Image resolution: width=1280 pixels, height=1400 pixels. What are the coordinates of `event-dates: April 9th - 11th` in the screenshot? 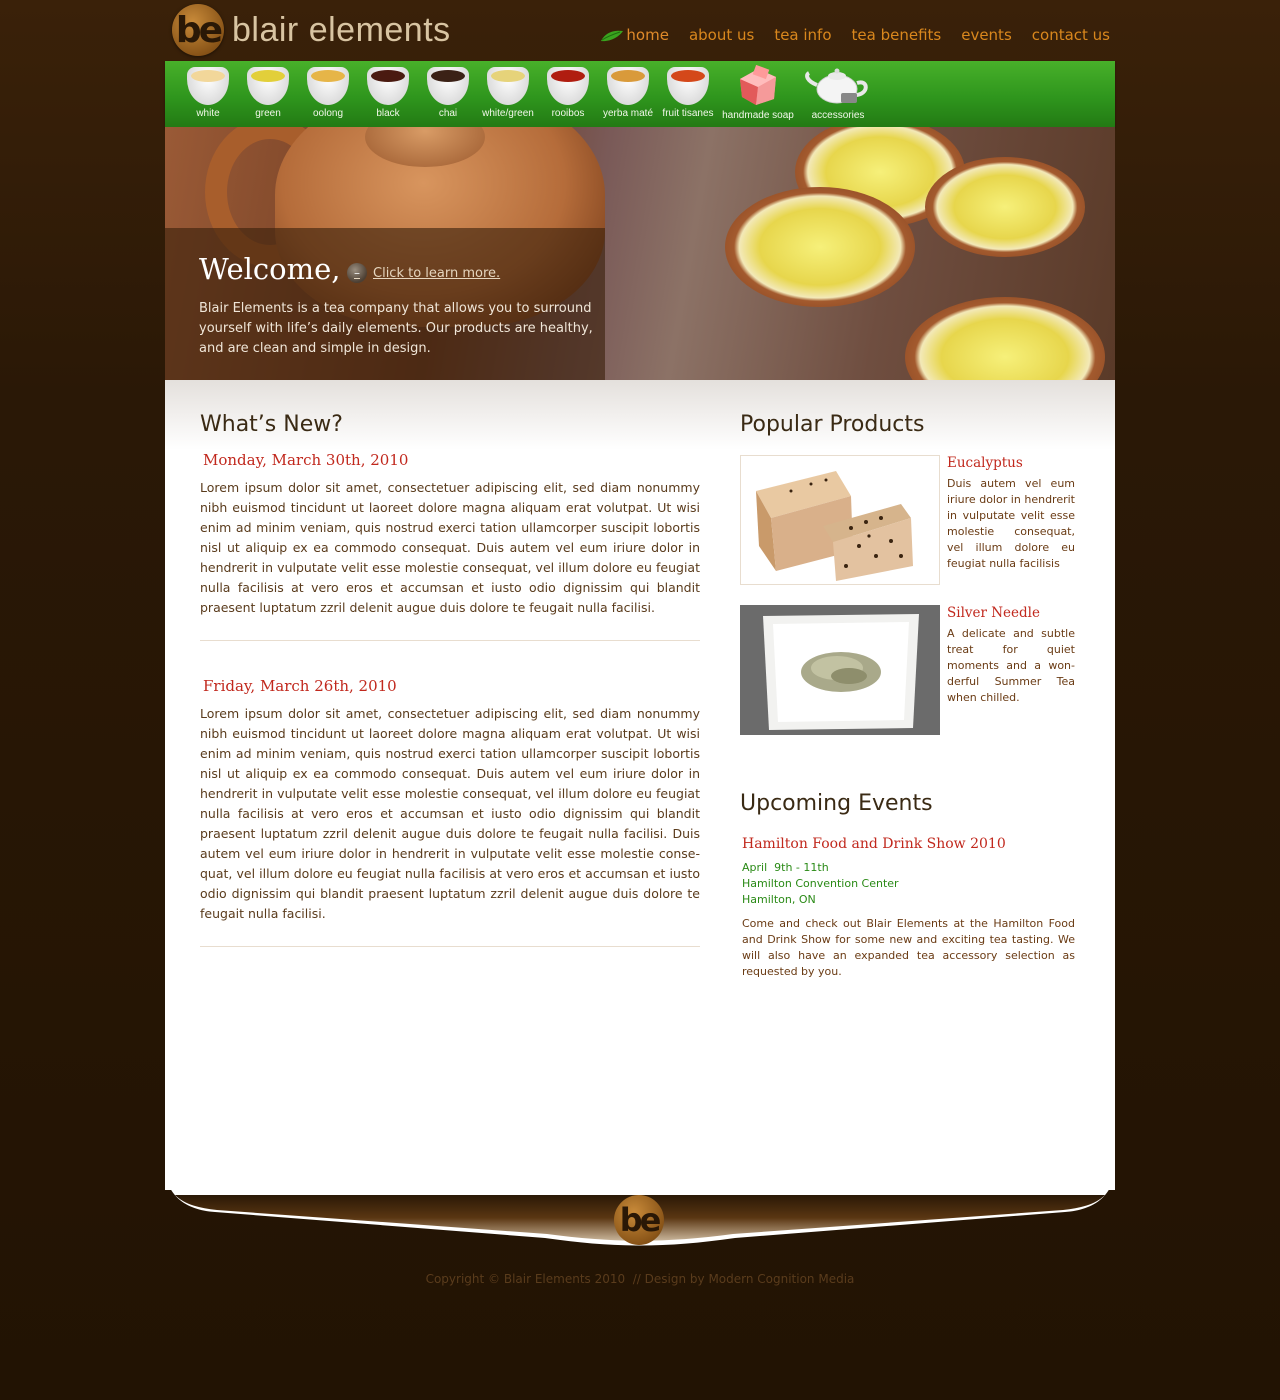 It's located at (785, 867).